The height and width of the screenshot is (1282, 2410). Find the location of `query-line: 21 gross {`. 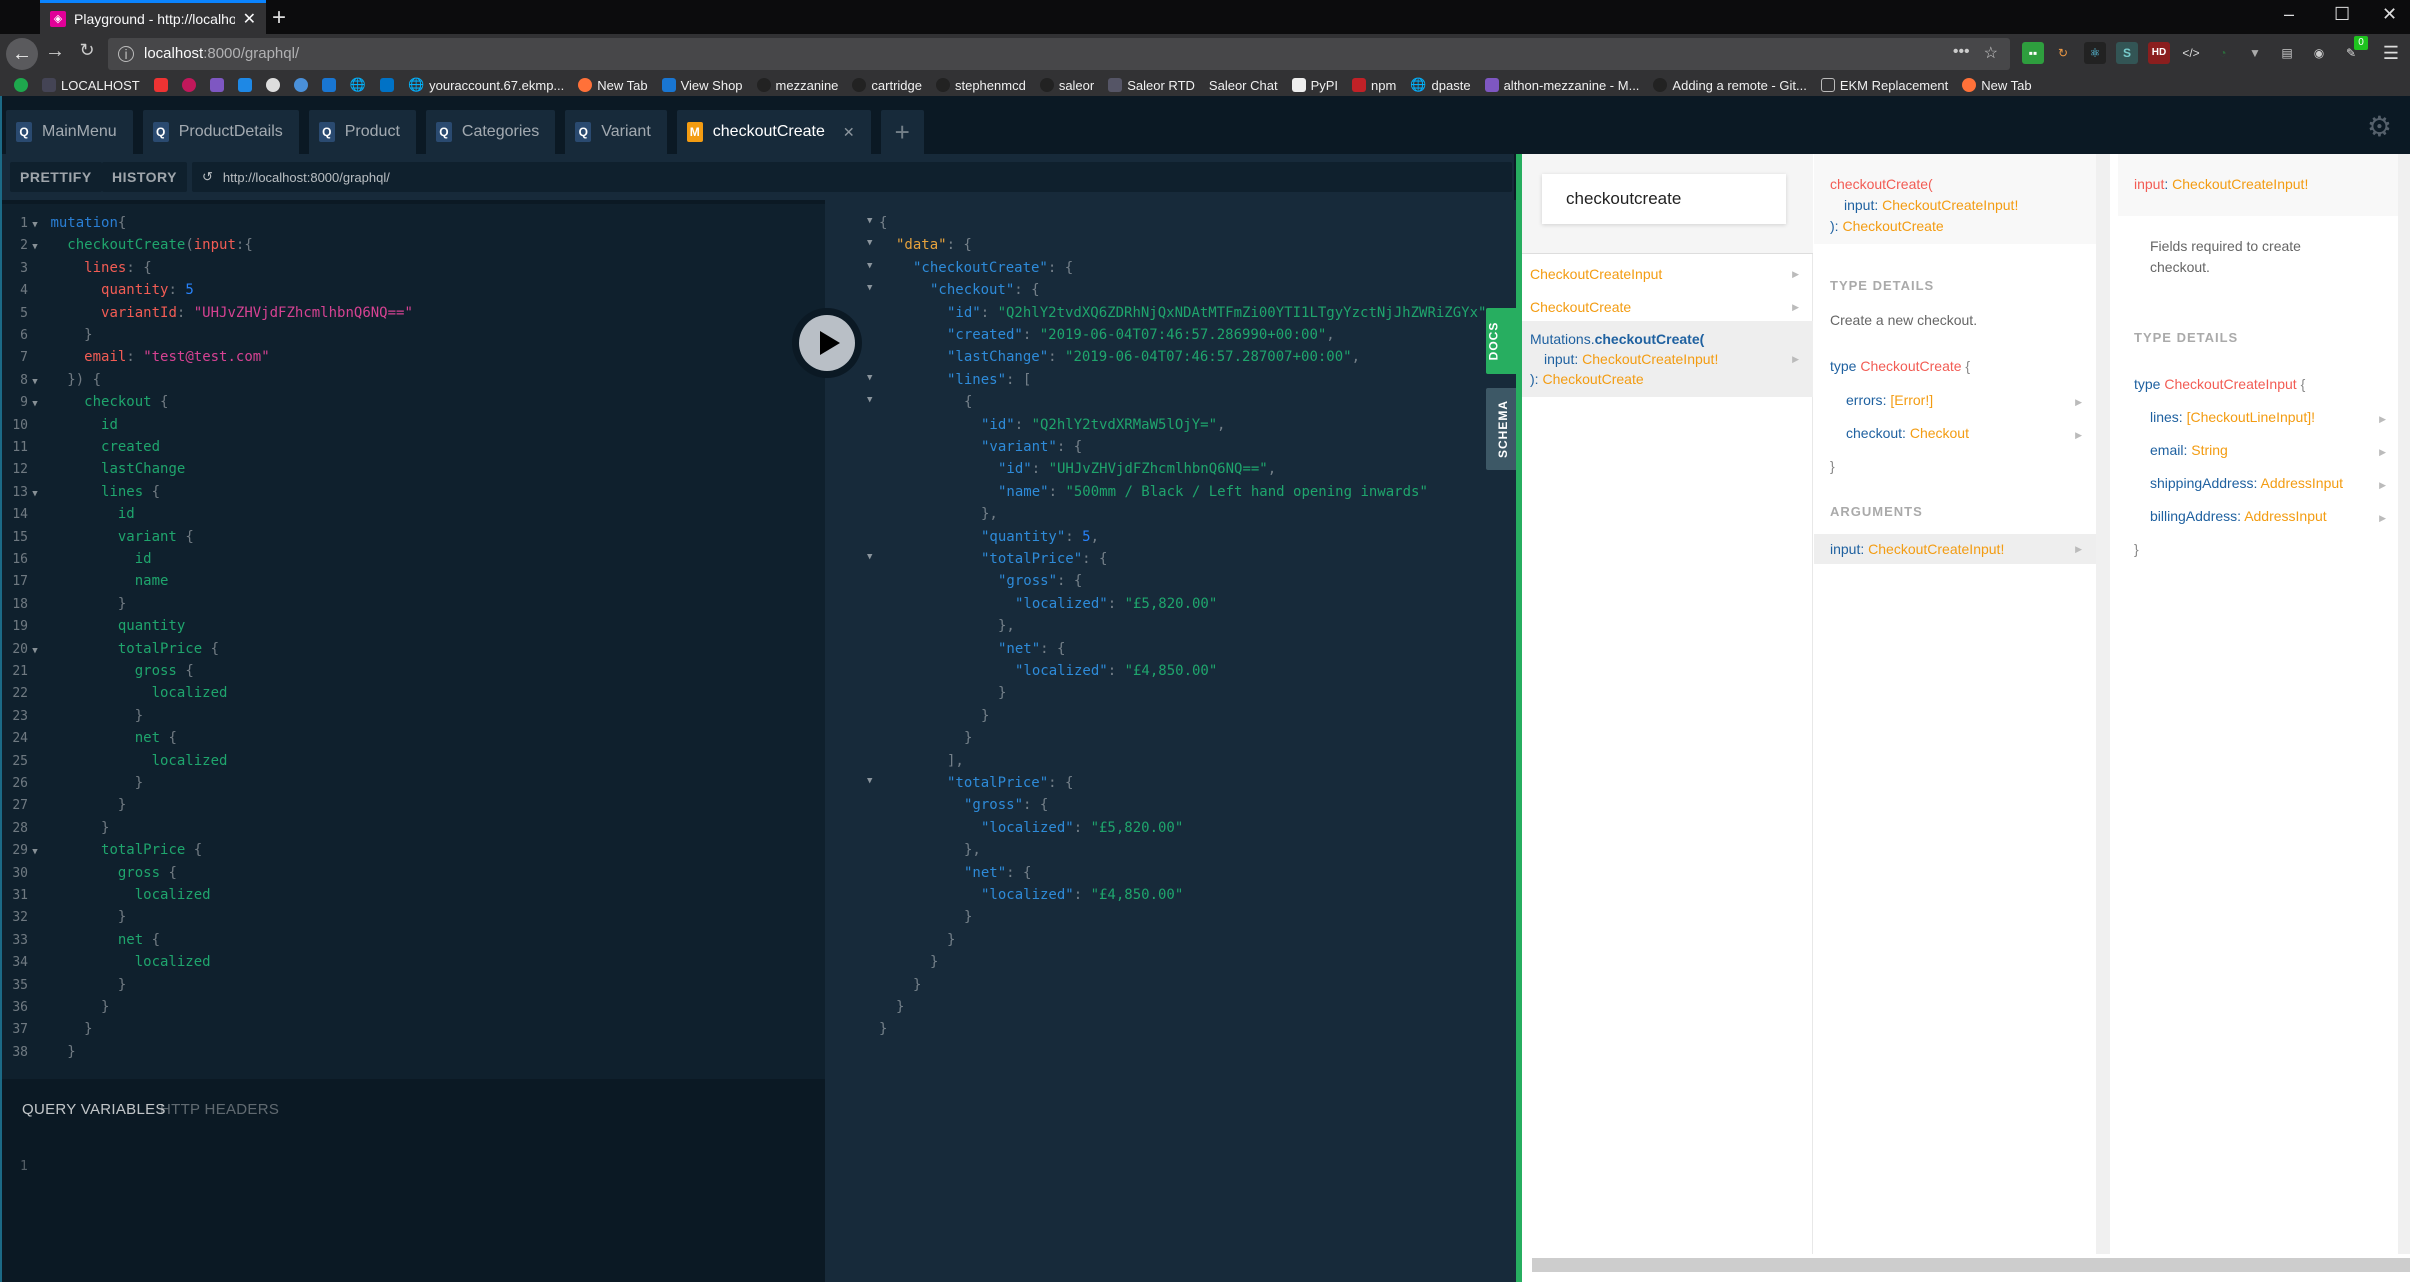

query-line: 21 gross { is located at coordinates (97, 671).